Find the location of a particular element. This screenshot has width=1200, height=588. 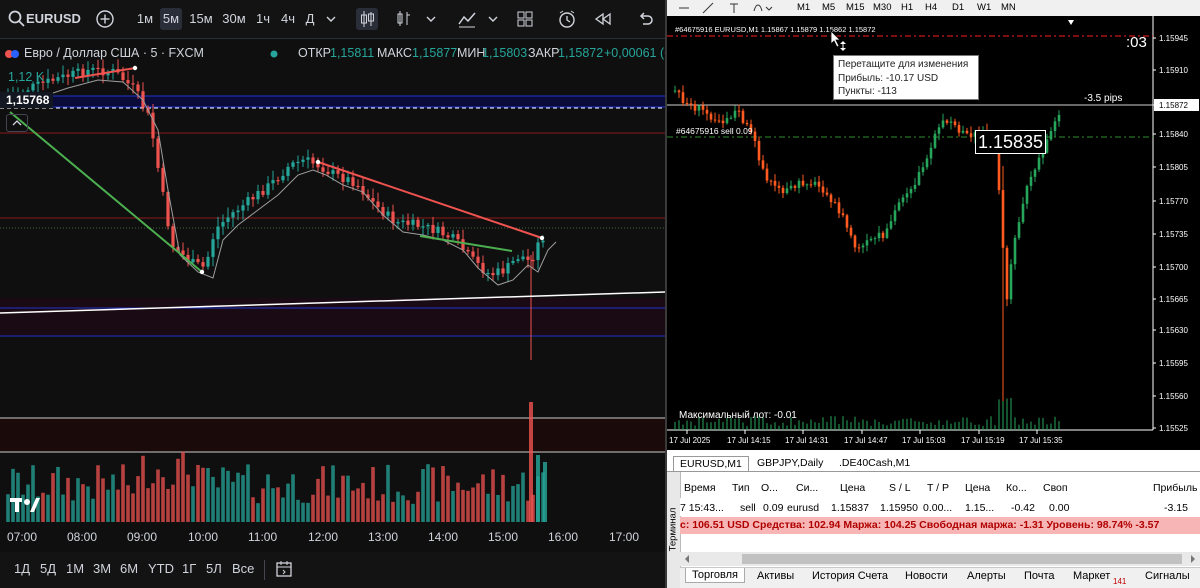

time-label: 17 Jul 15:35 is located at coordinates (1041, 440).